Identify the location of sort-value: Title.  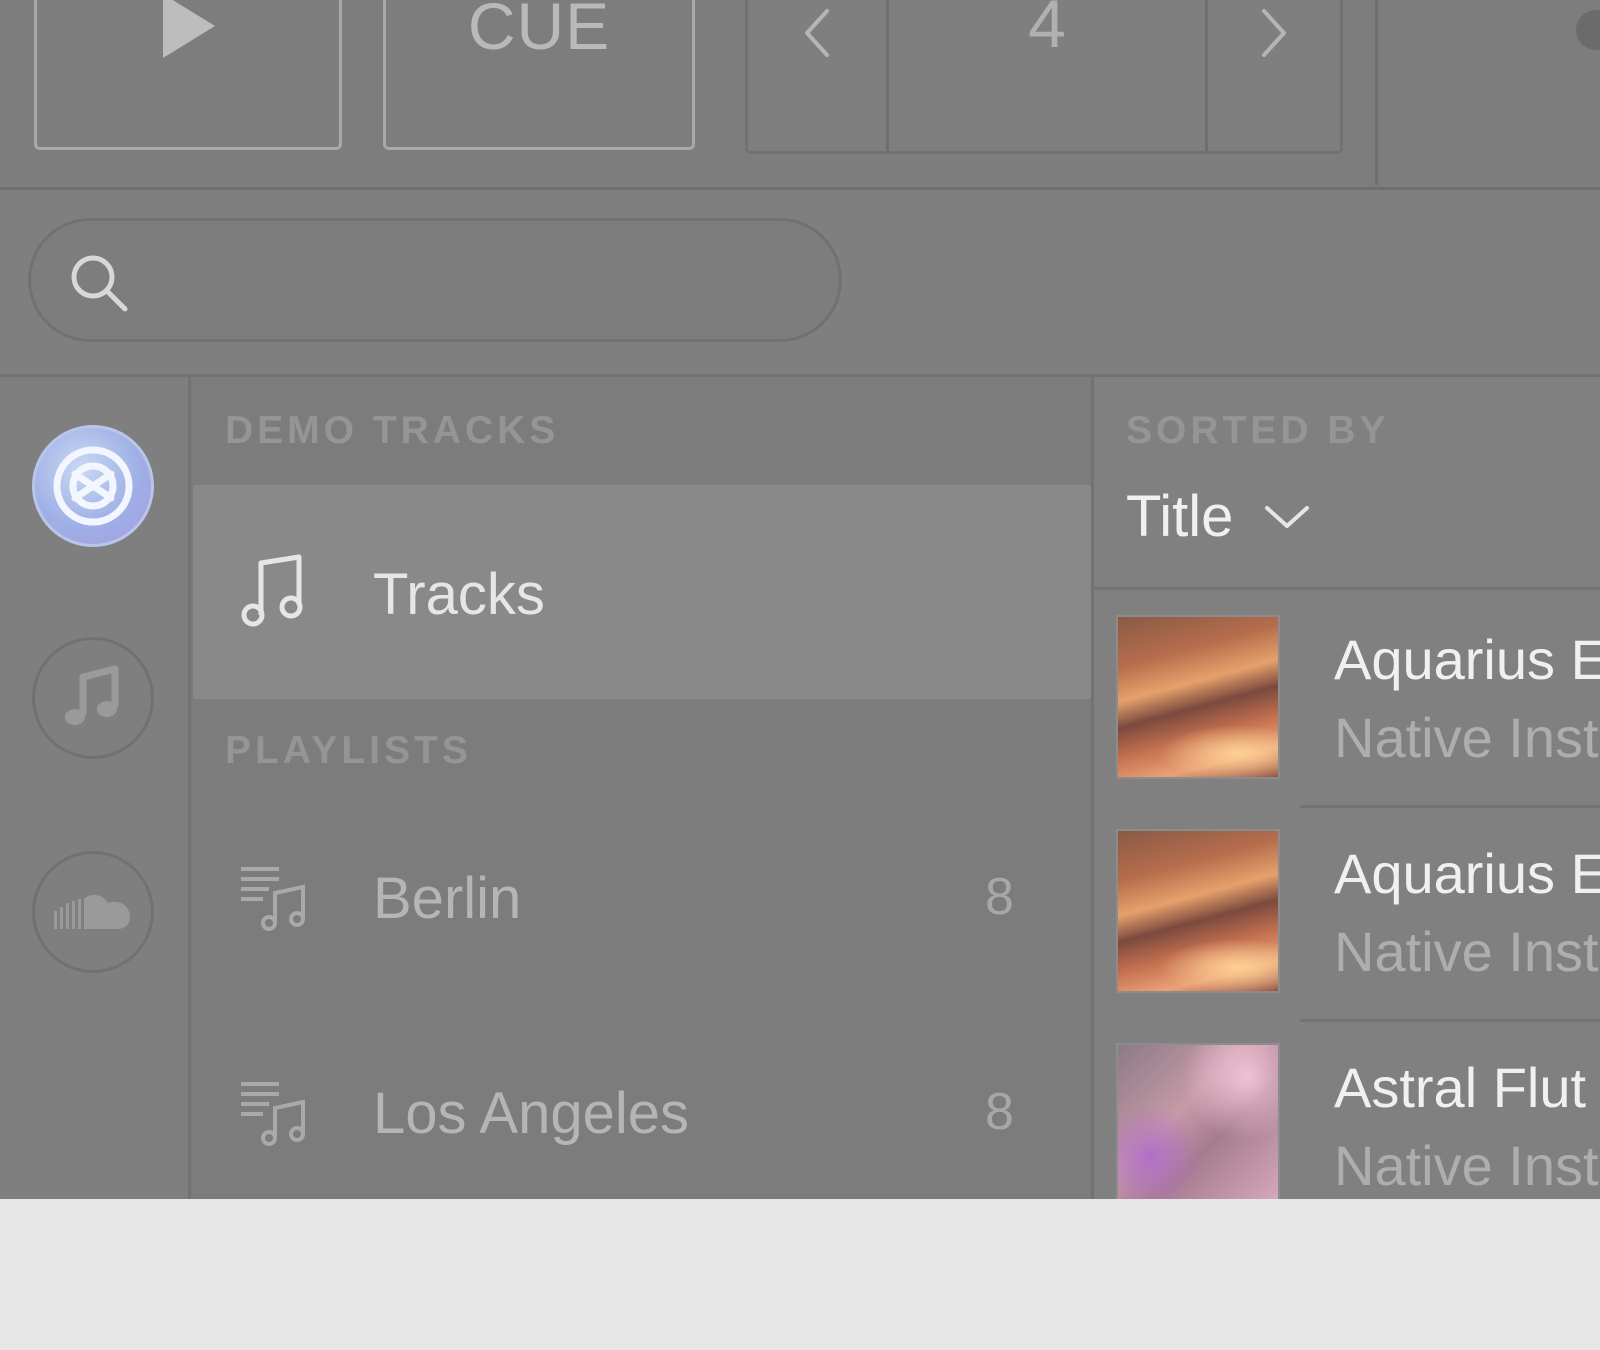
(1180, 516).